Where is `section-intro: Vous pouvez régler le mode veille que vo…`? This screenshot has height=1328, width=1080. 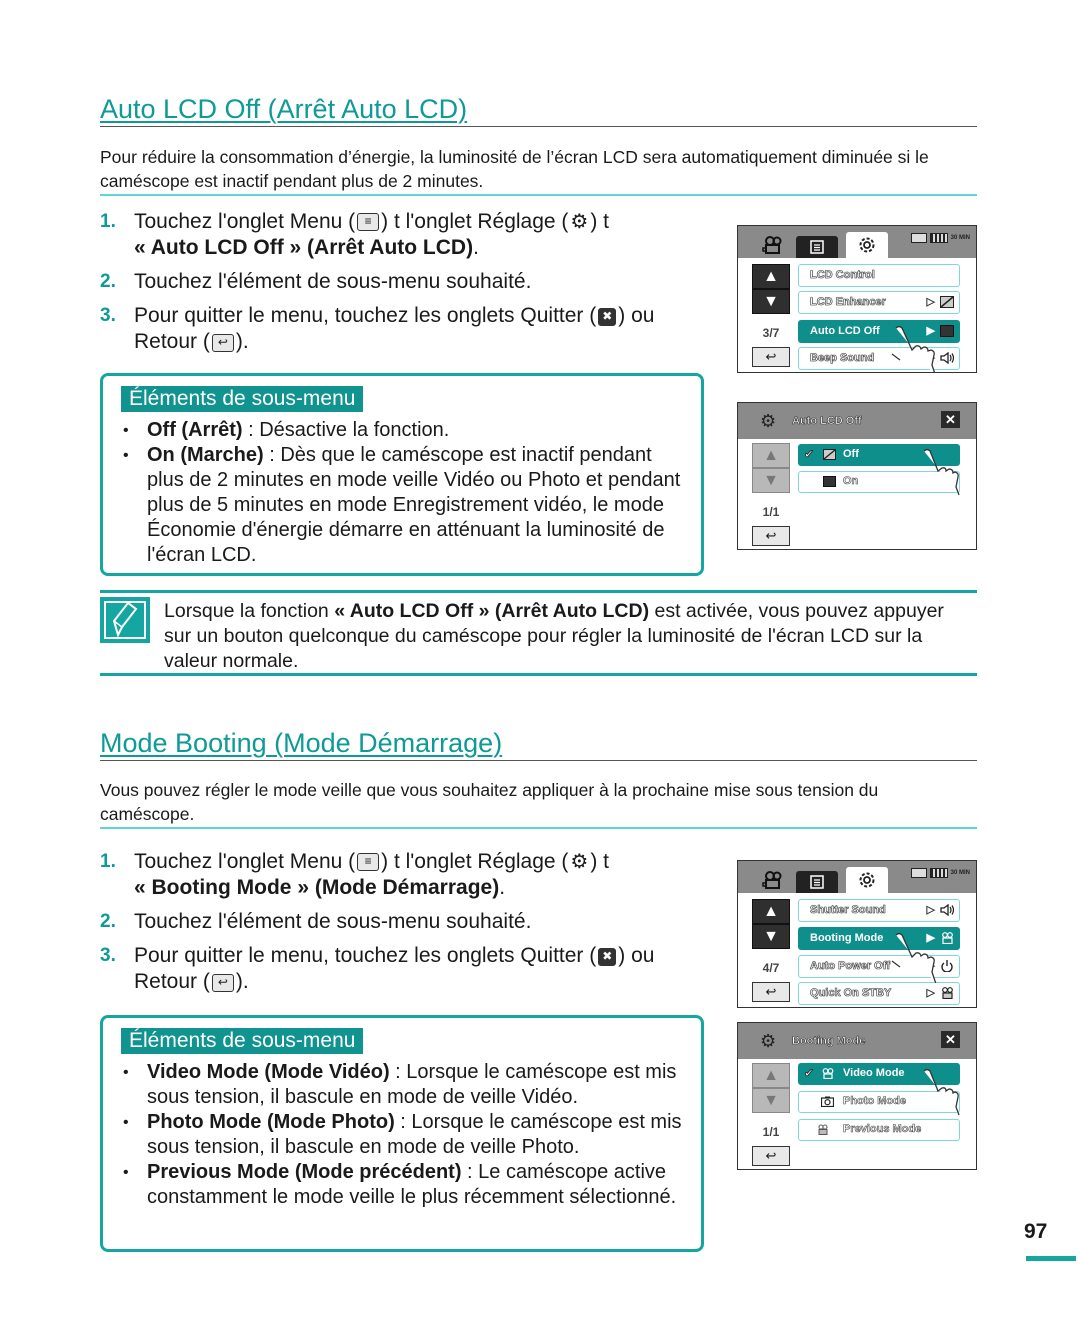
section-intro: Vous pouvez régler le mode veille que vo… is located at coordinates (538, 803).